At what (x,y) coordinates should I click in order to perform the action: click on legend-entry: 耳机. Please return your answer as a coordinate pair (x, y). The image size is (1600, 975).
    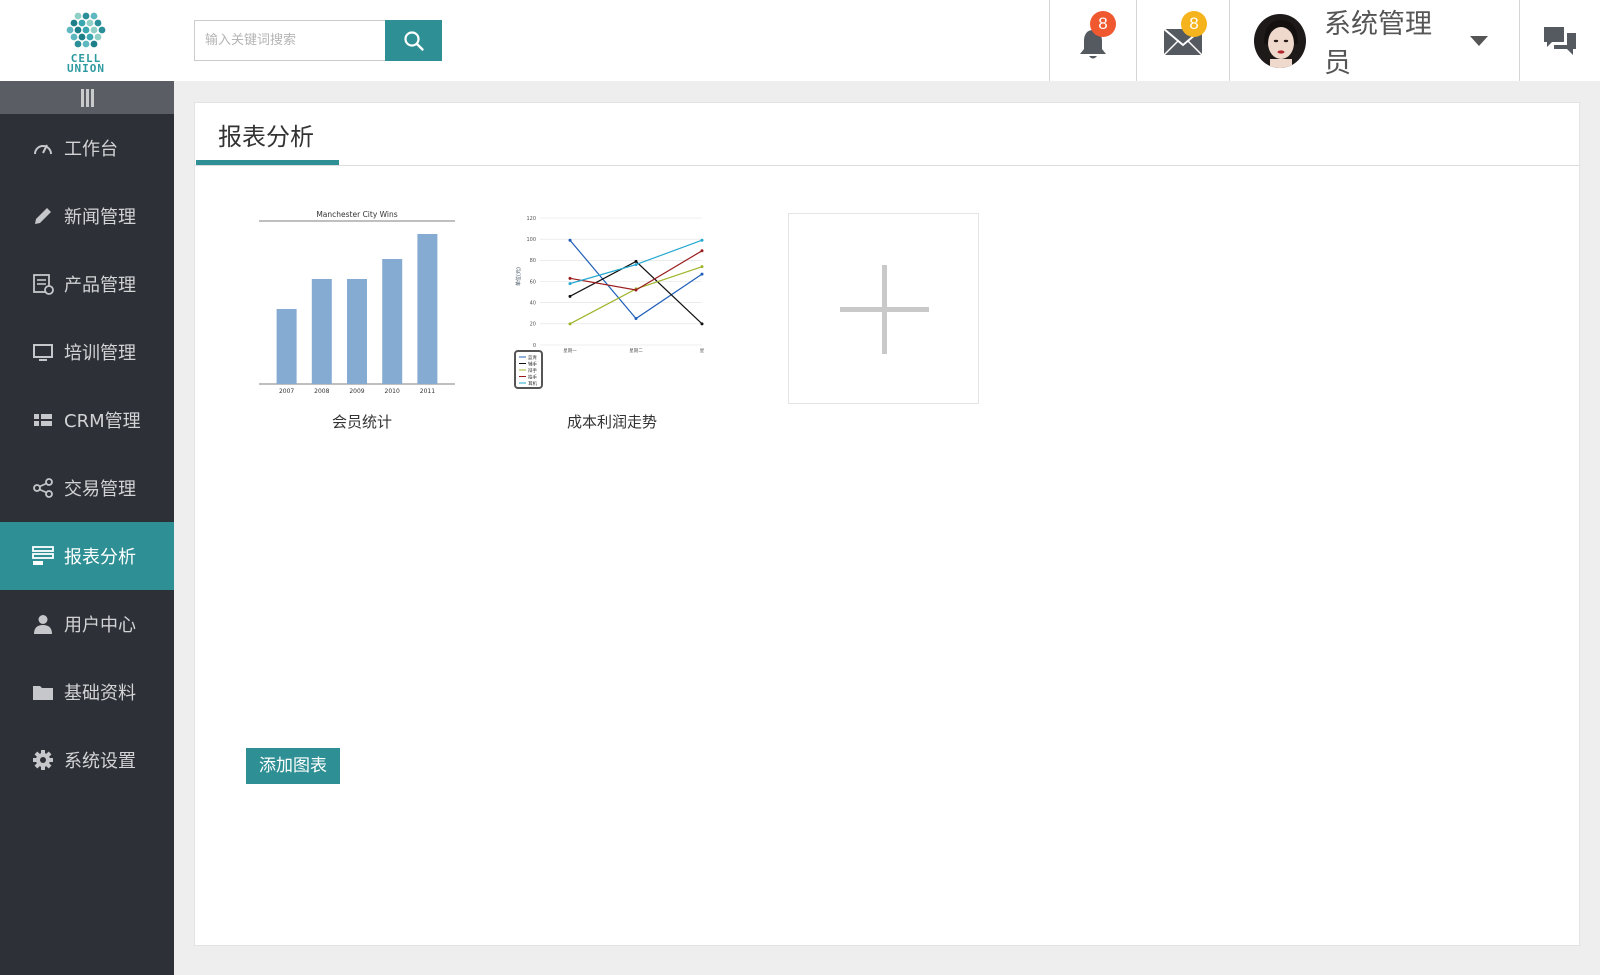
    Looking at the image, I should click on (532, 383).